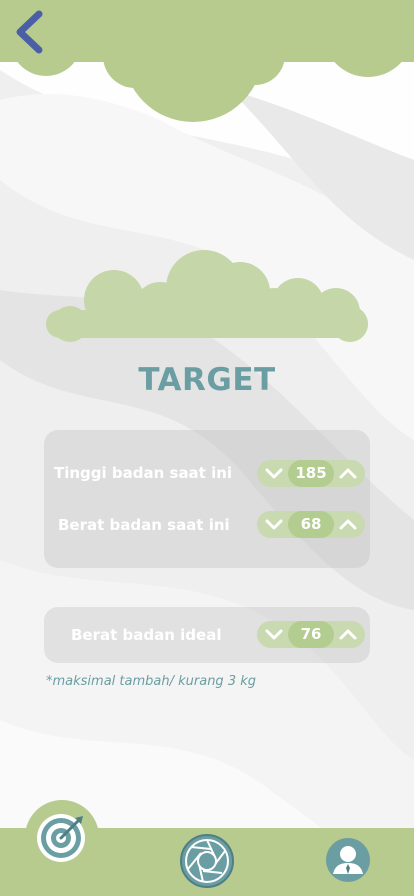 This screenshot has height=896, width=414. I want to click on camera-shutter-icon, so click(207, 861).